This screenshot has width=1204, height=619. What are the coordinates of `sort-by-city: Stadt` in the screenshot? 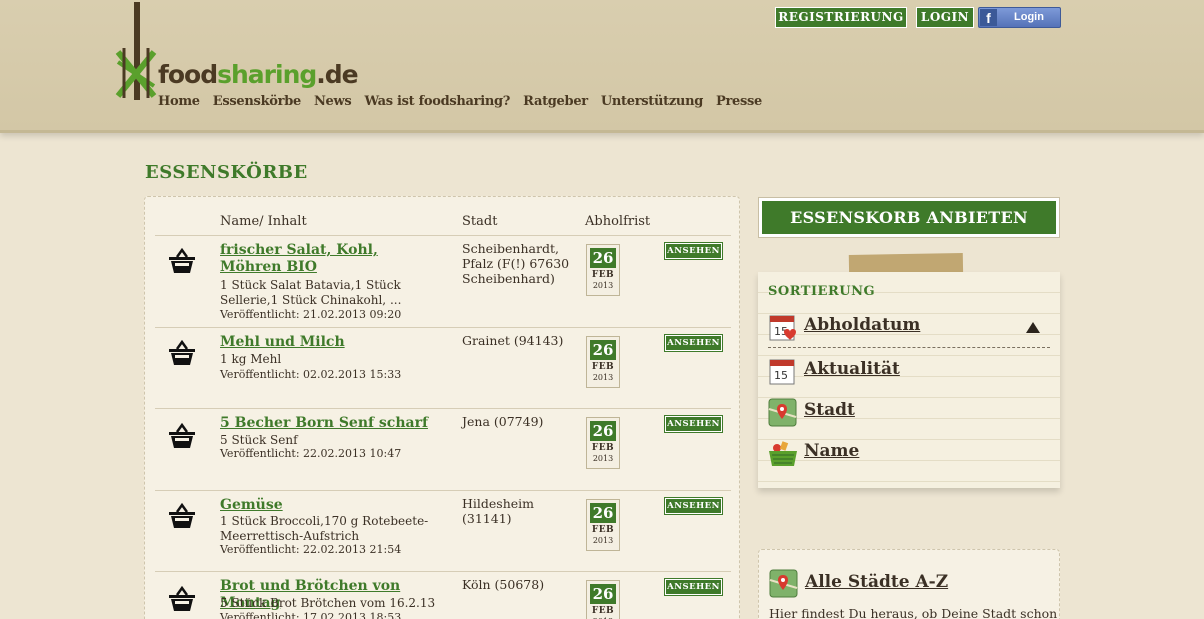 It's located at (909, 412).